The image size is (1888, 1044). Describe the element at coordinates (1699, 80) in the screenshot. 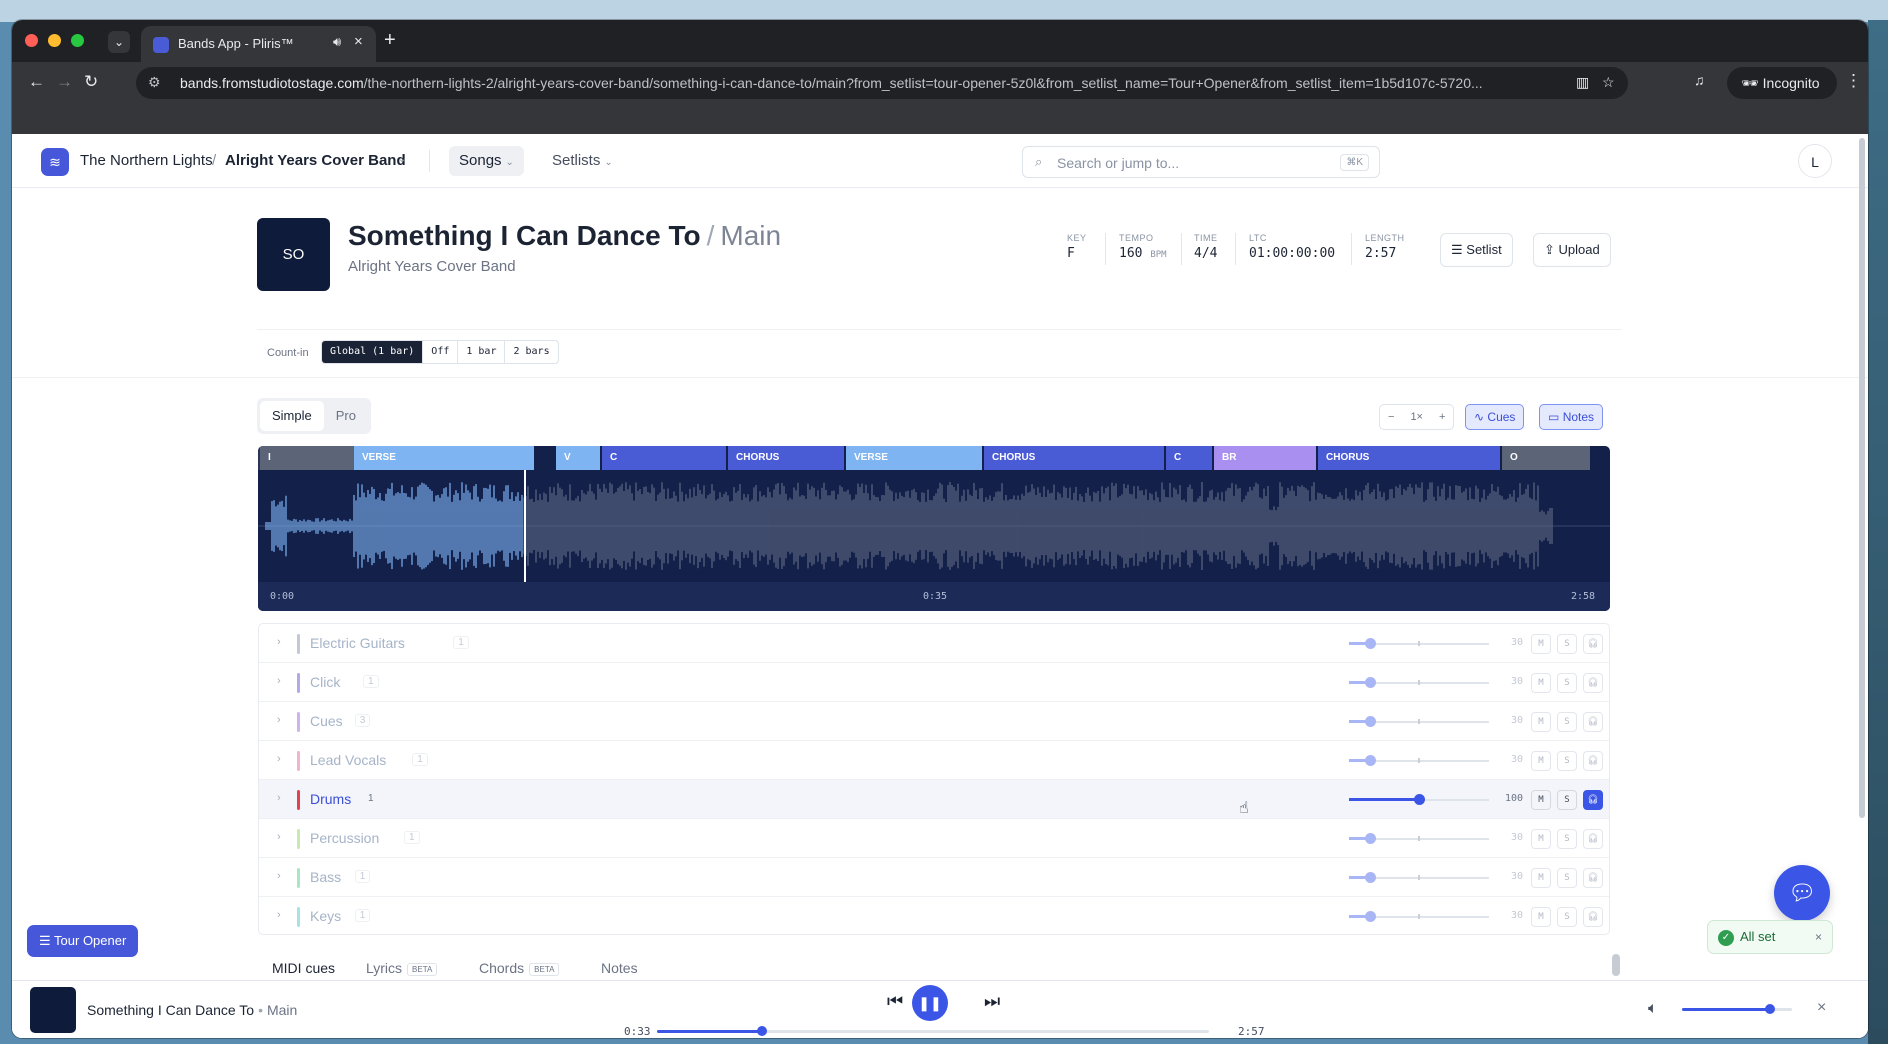

I see `media-controls-icon: ♫` at that location.